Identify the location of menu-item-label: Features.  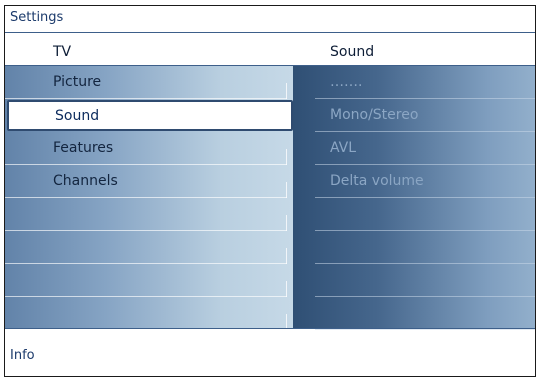
(83, 148).